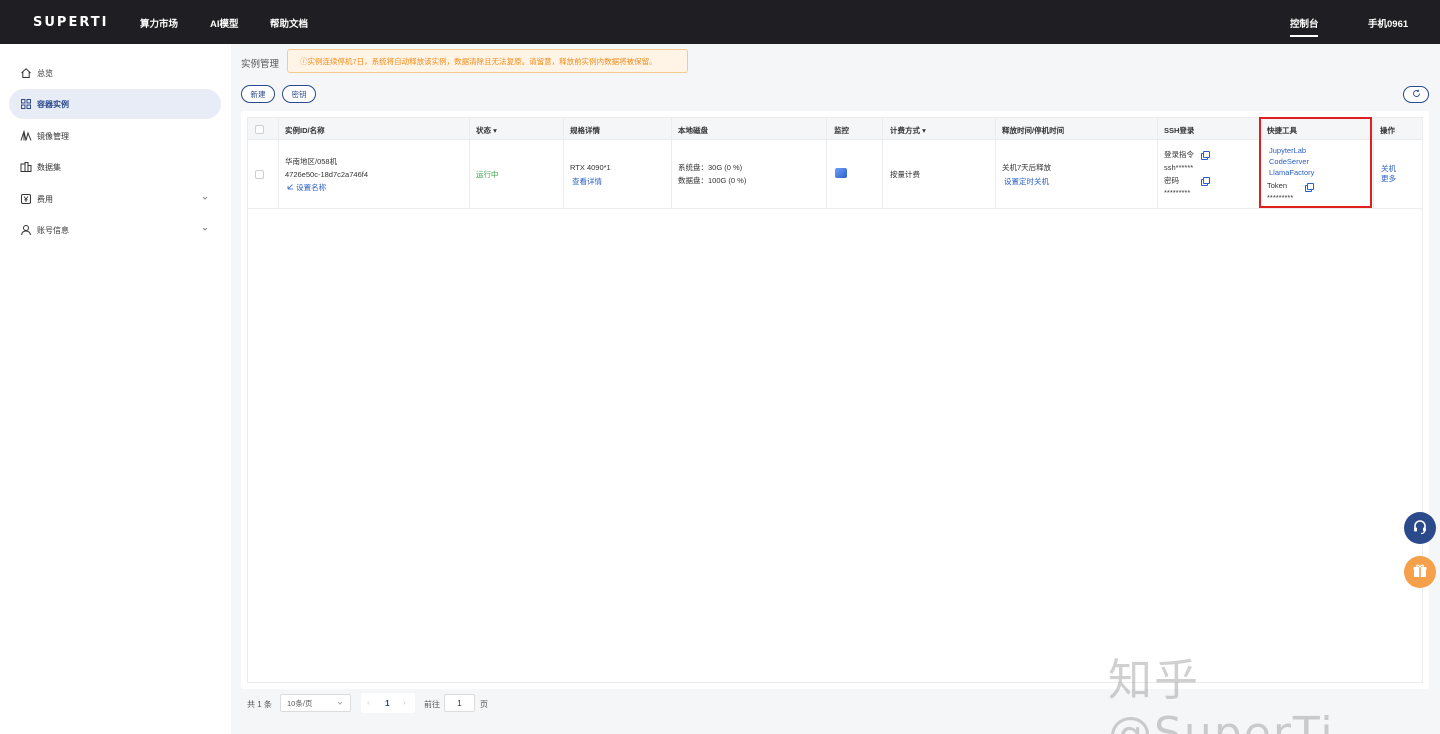  I want to click on ssh-password: *********, so click(1177, 192).